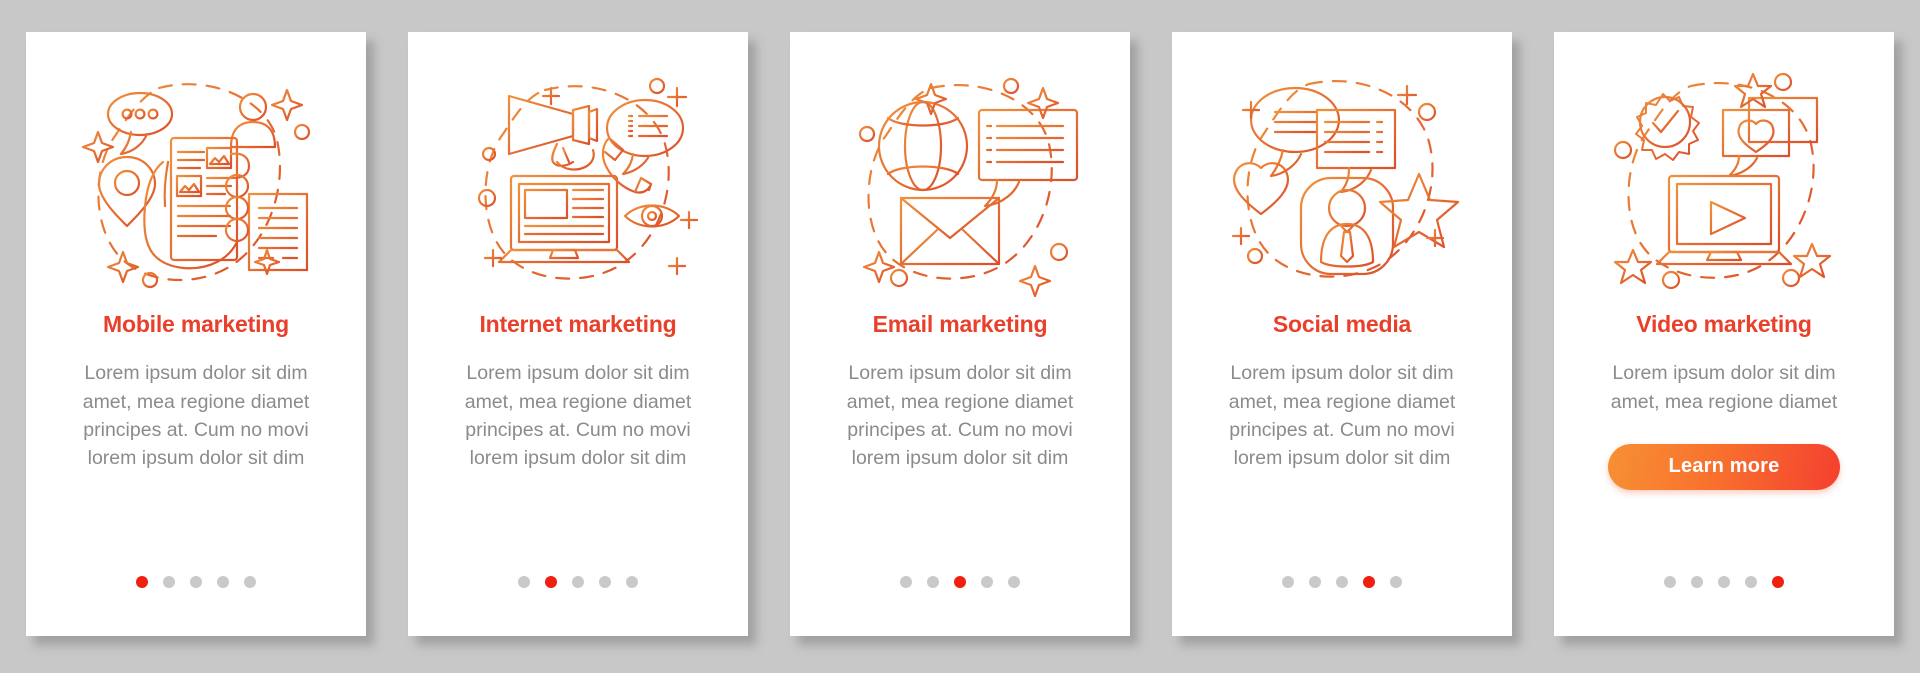 This screenshot has width=1920, height=673. I want to click on card-title: Email marketing, so click(960, 324).